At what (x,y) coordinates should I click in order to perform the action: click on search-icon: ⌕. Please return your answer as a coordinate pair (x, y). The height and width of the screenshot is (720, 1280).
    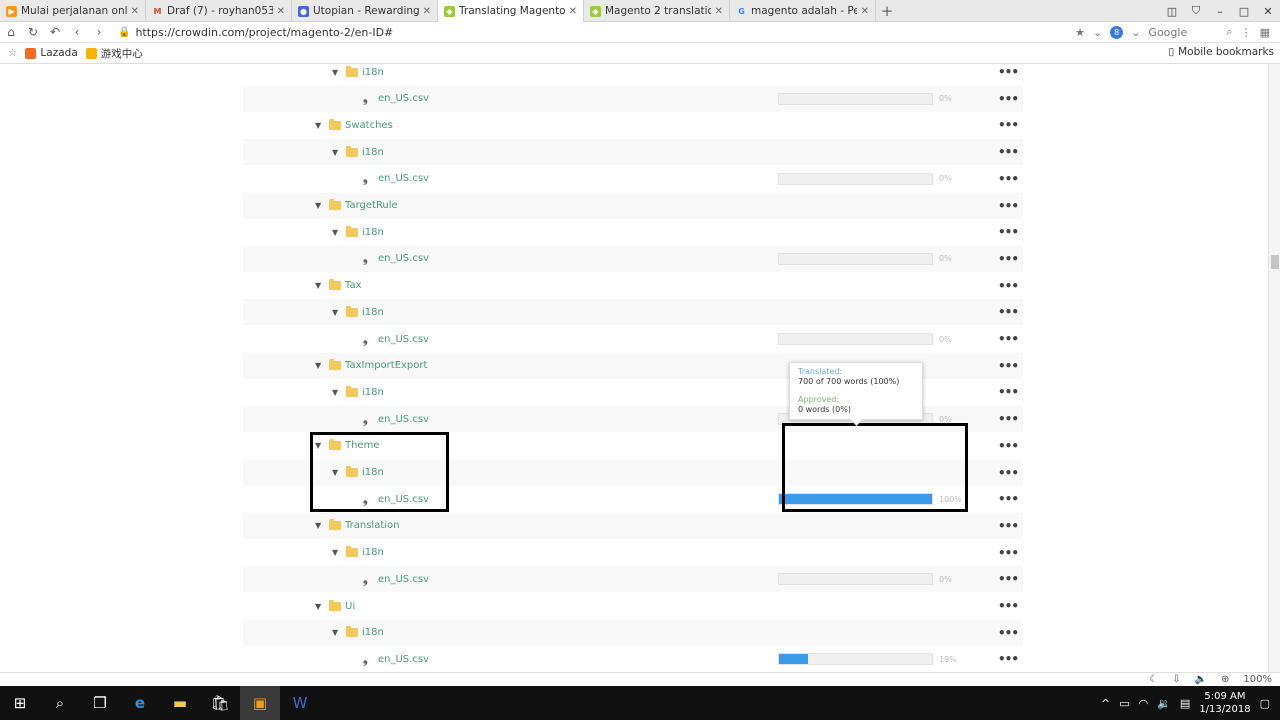
    Looking at the image, I should click on (1229, 32).